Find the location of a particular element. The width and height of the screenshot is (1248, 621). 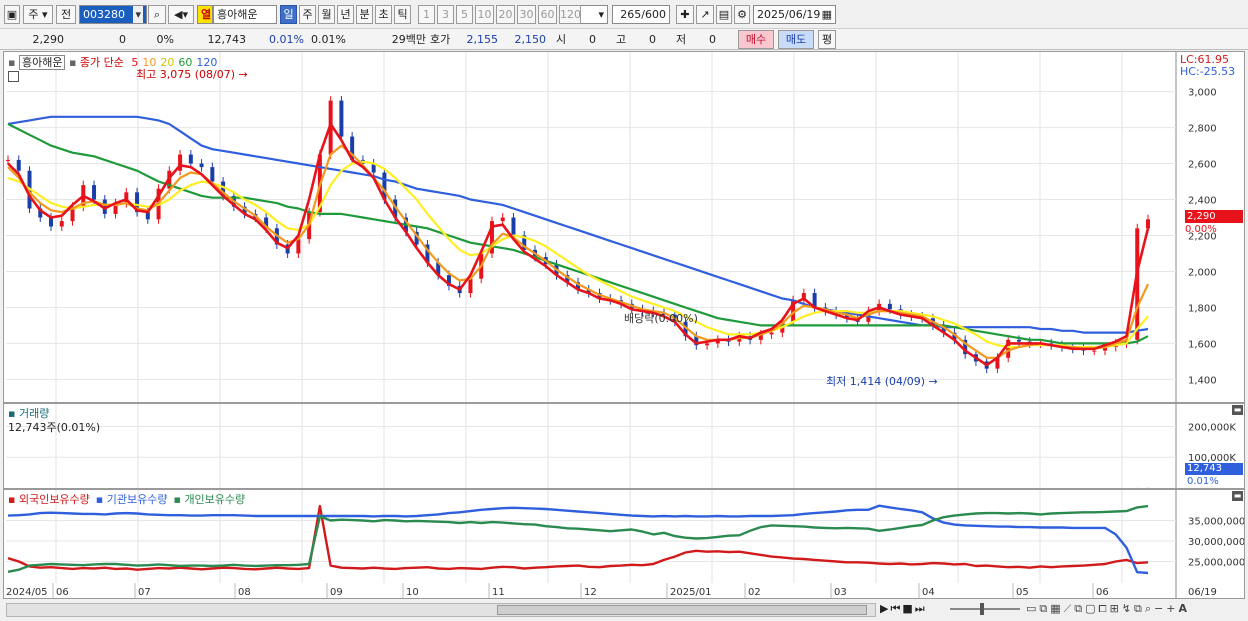

minus-icon: − is located at coordinates (1160, 608).